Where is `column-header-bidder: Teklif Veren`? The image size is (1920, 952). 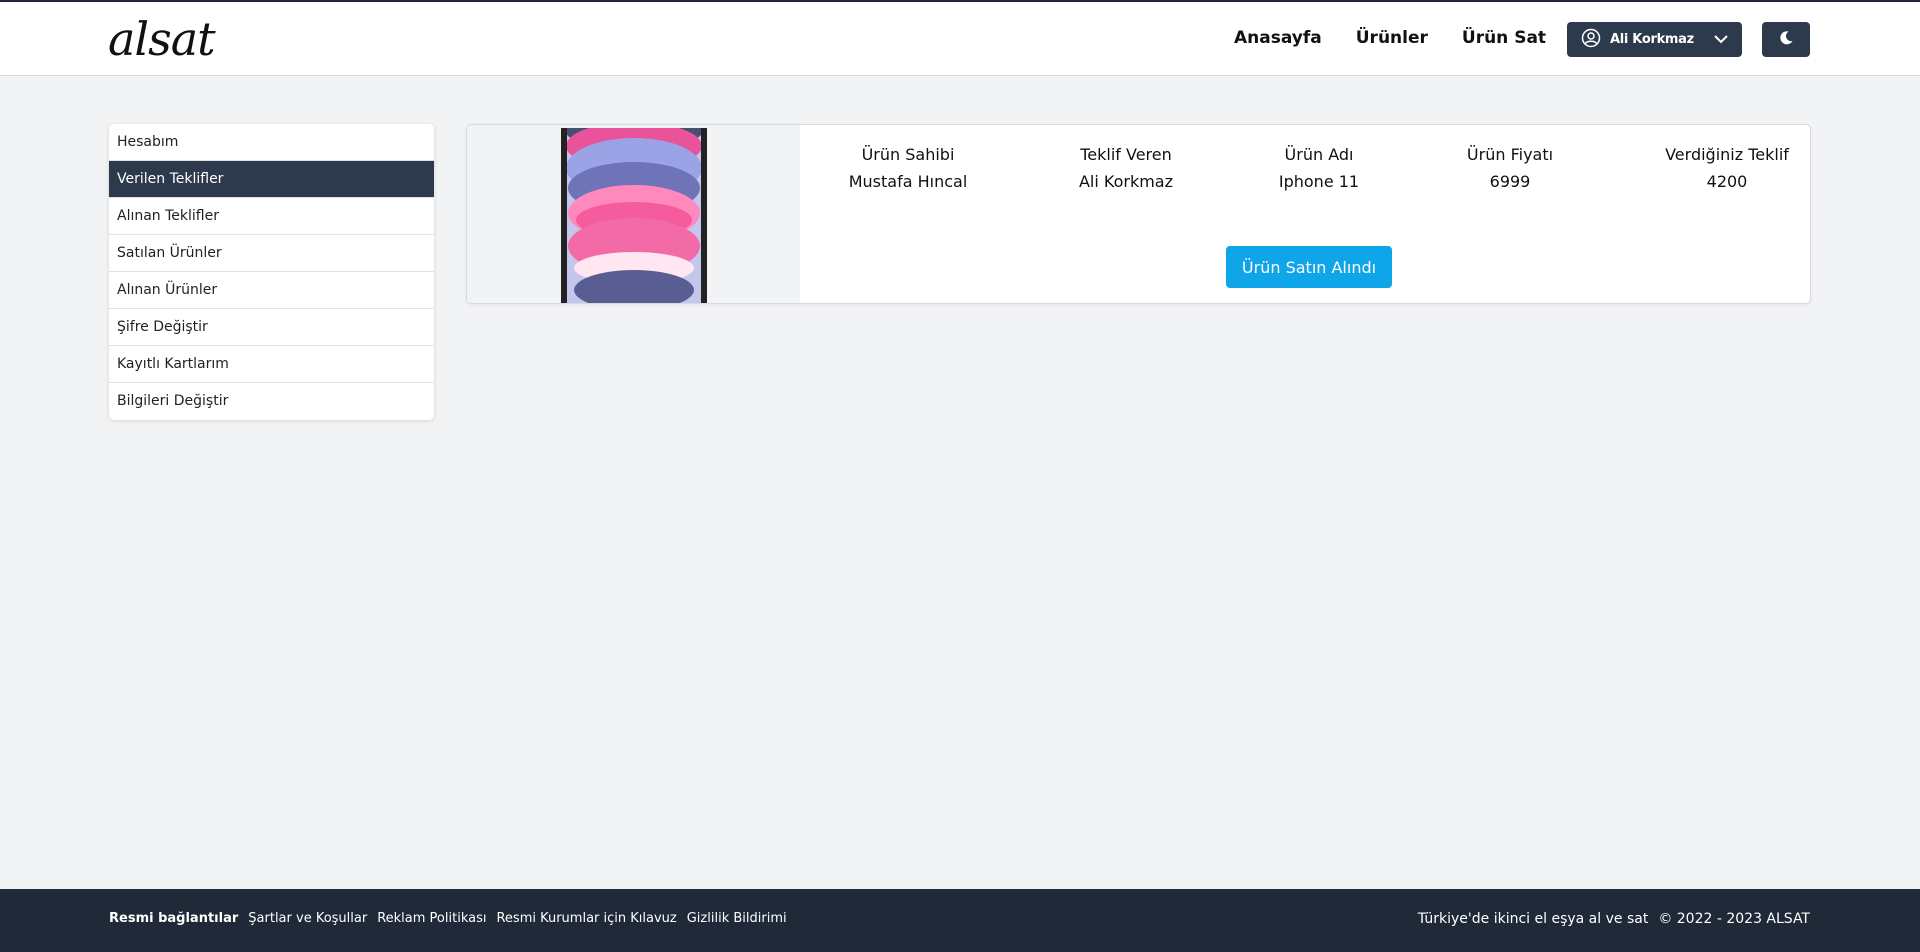
column-header-bidder: Teklif Veren is located at coordinates (1126, 154).